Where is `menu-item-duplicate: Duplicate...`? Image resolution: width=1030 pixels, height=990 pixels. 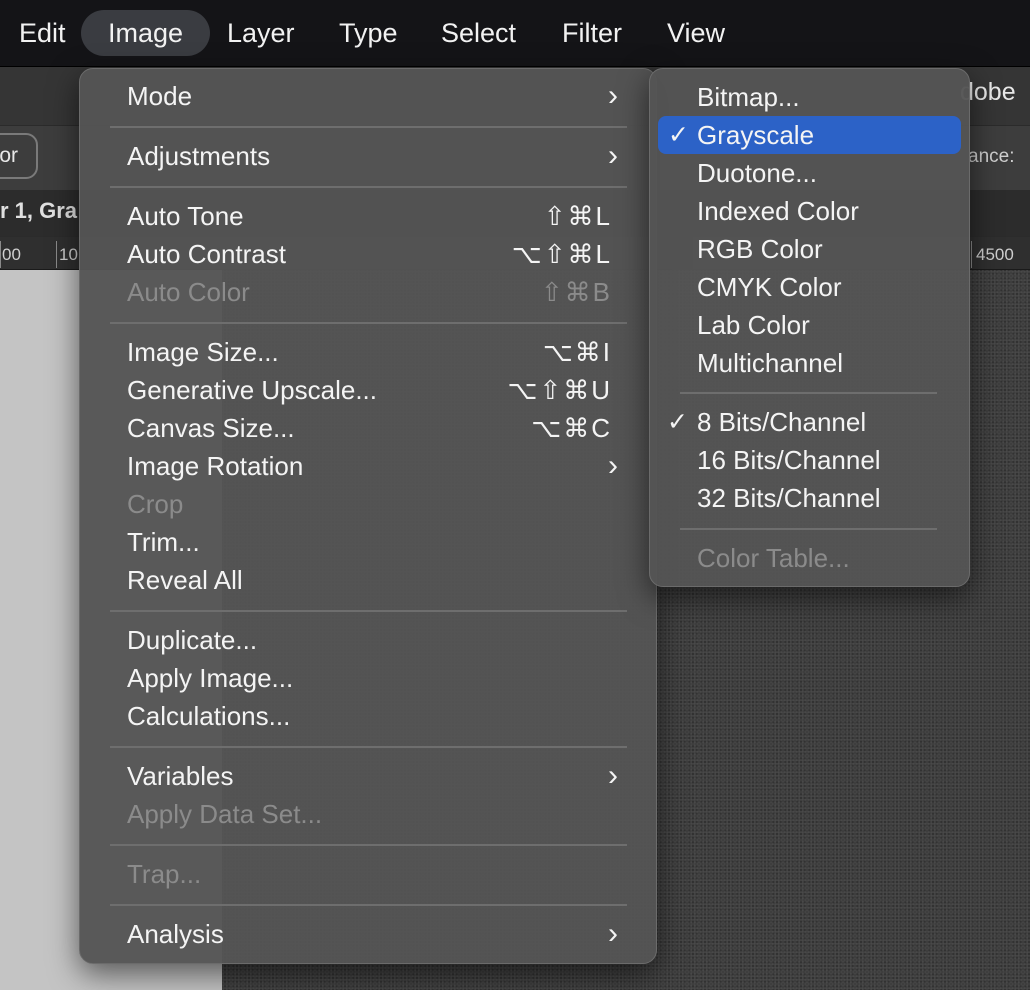
menu-item-duplicate: Duplicate... is located at coordinates (368, 640).